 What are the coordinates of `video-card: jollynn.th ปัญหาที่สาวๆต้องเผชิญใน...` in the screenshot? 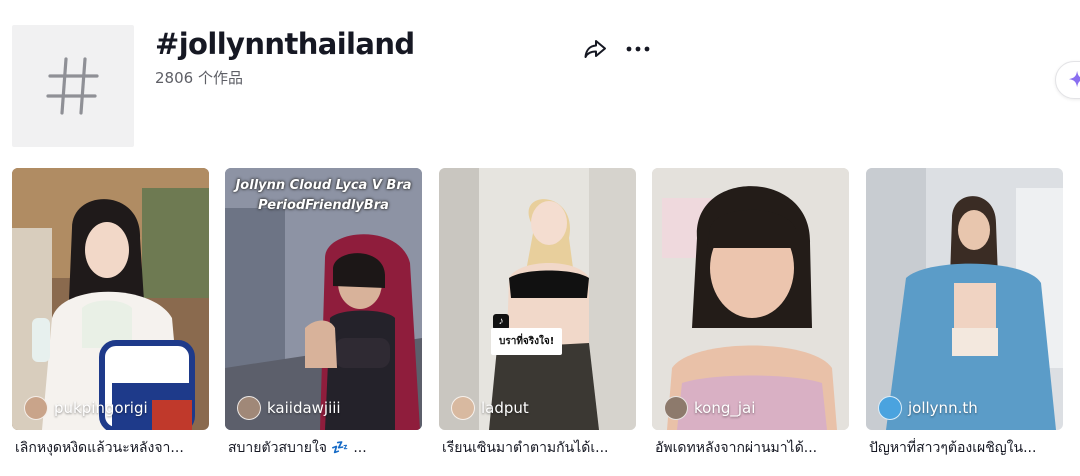 It's located at (964, 312).